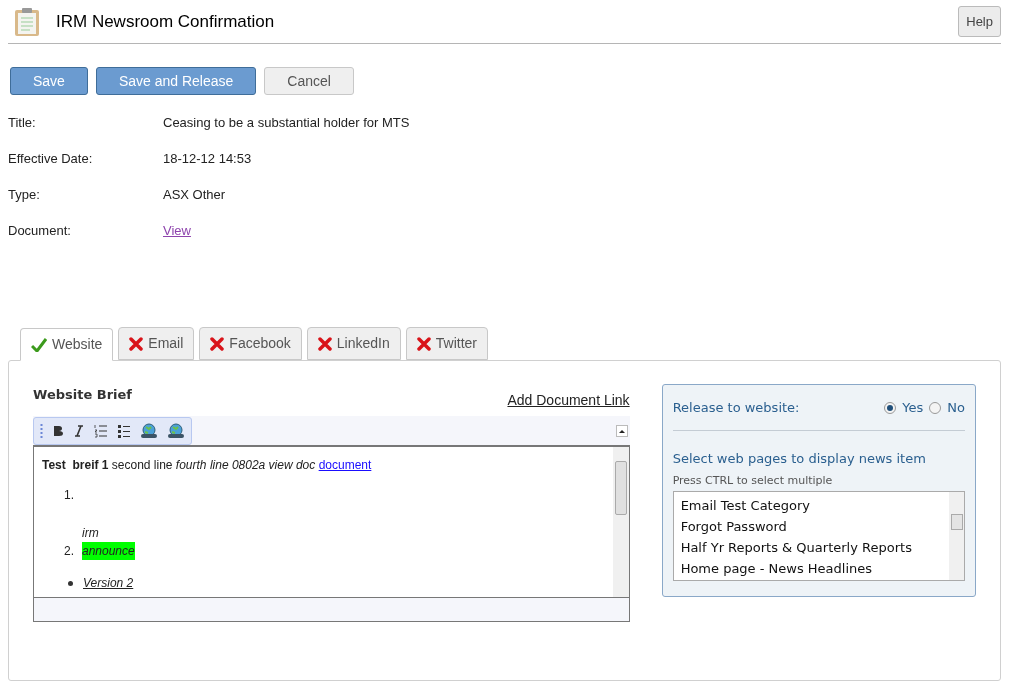 This screenshot has width=1018, height=692. Describe the element at coordinates (913, 407) in the screenshot. I see `radio-label: Yes` at that location.